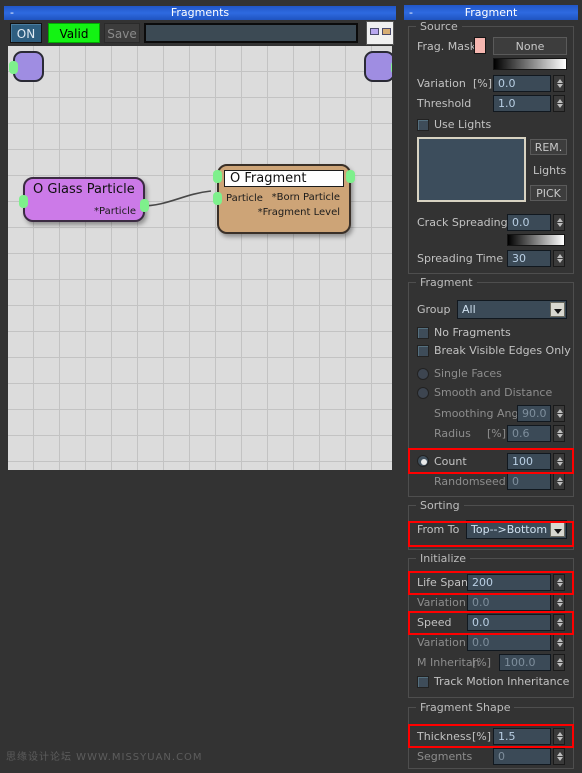  Describe the element at coordinates (502, 350) in the screenshot. I see `break-visible-edges-label: Break Visible Edges Only` at that location.